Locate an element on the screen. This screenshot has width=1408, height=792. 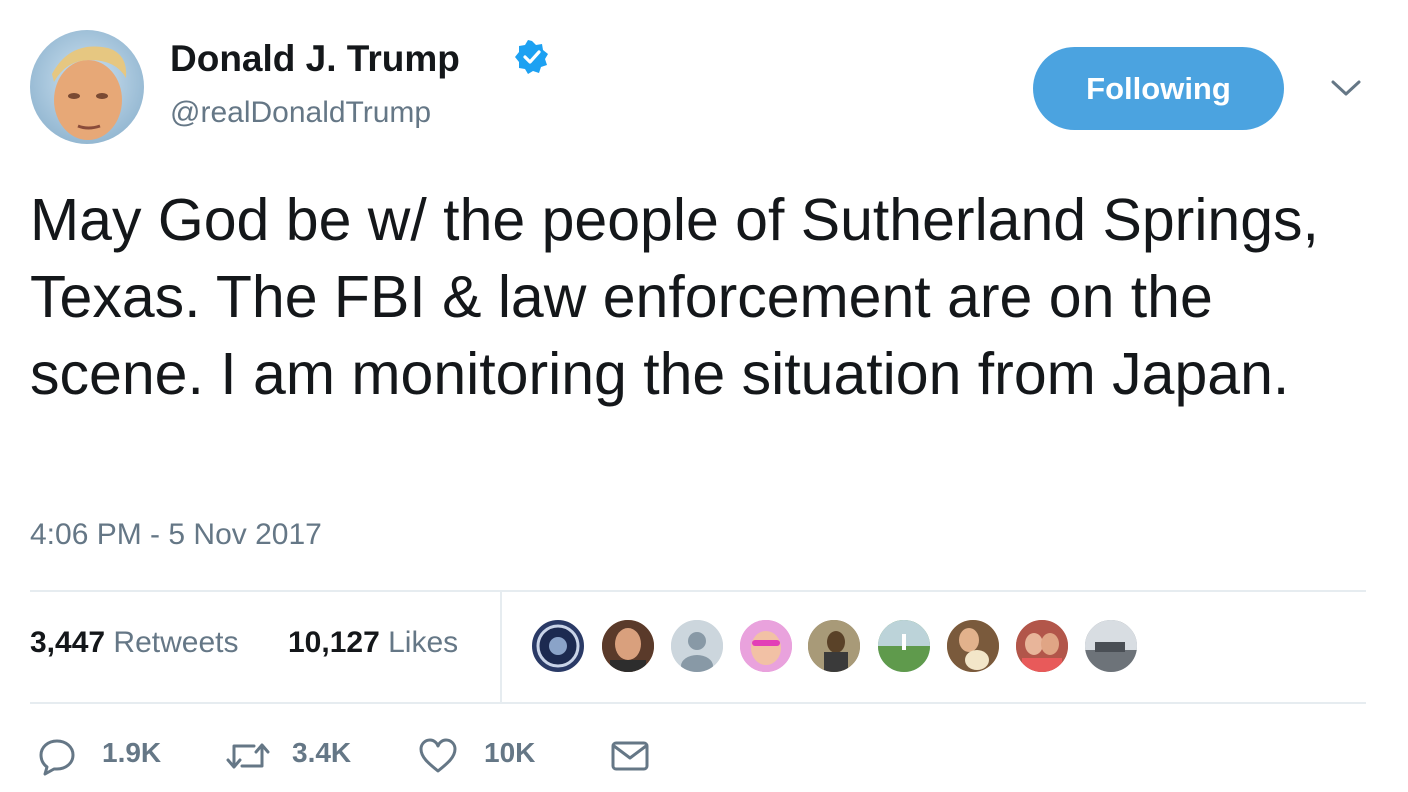
field-avatar is located at coordinates (904, 646).